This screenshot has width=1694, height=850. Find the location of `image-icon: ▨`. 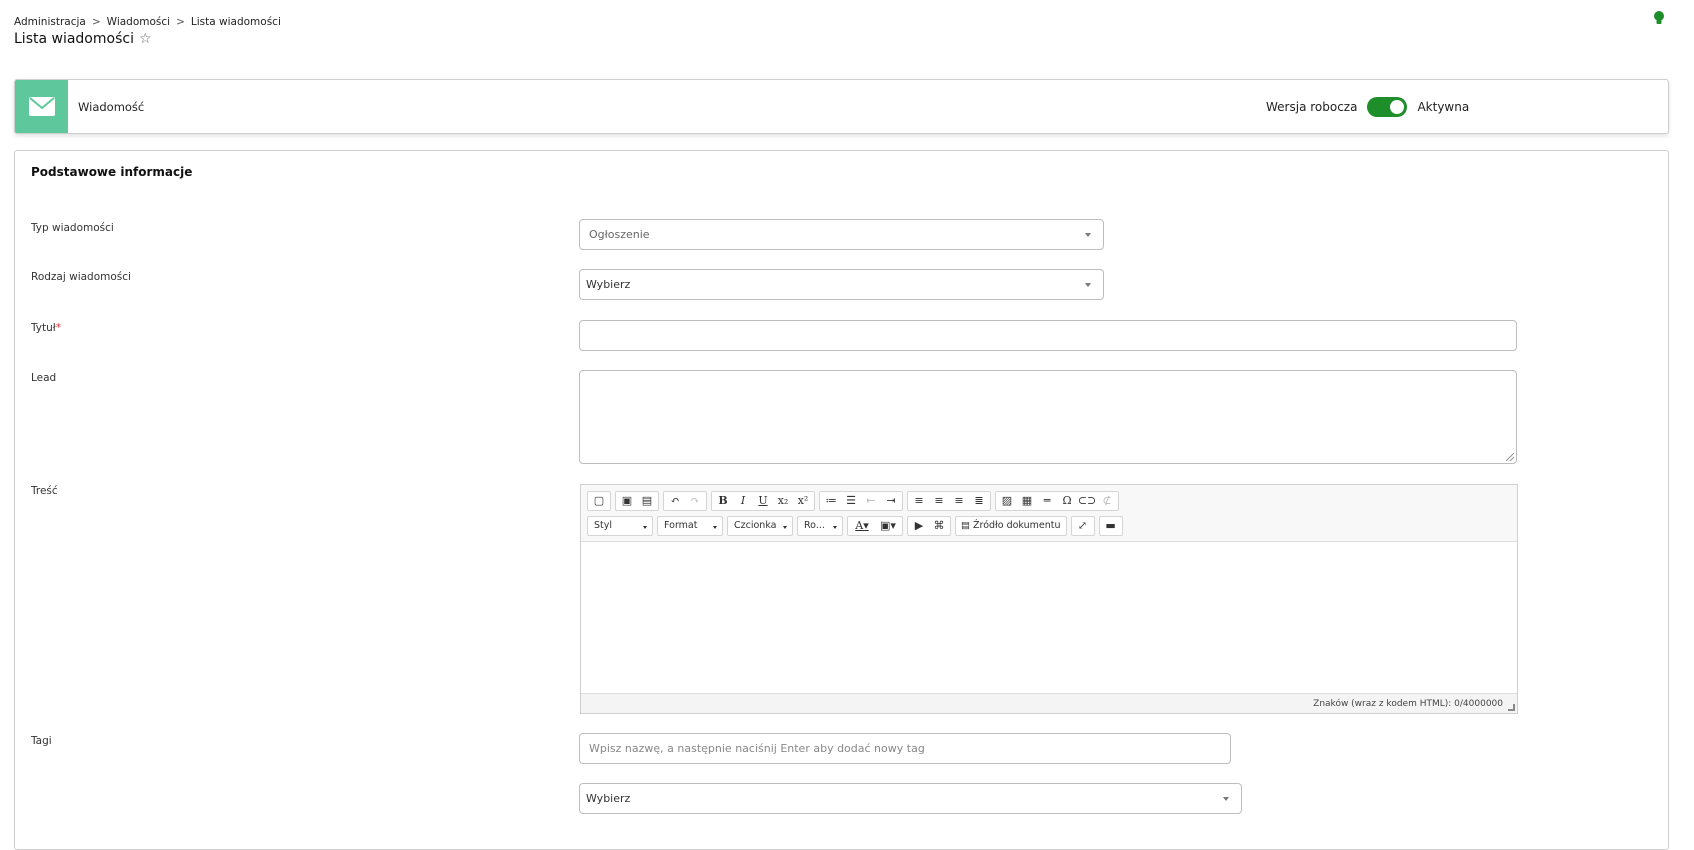

image-icon: ▨ is located at coordinates (1007, 501).